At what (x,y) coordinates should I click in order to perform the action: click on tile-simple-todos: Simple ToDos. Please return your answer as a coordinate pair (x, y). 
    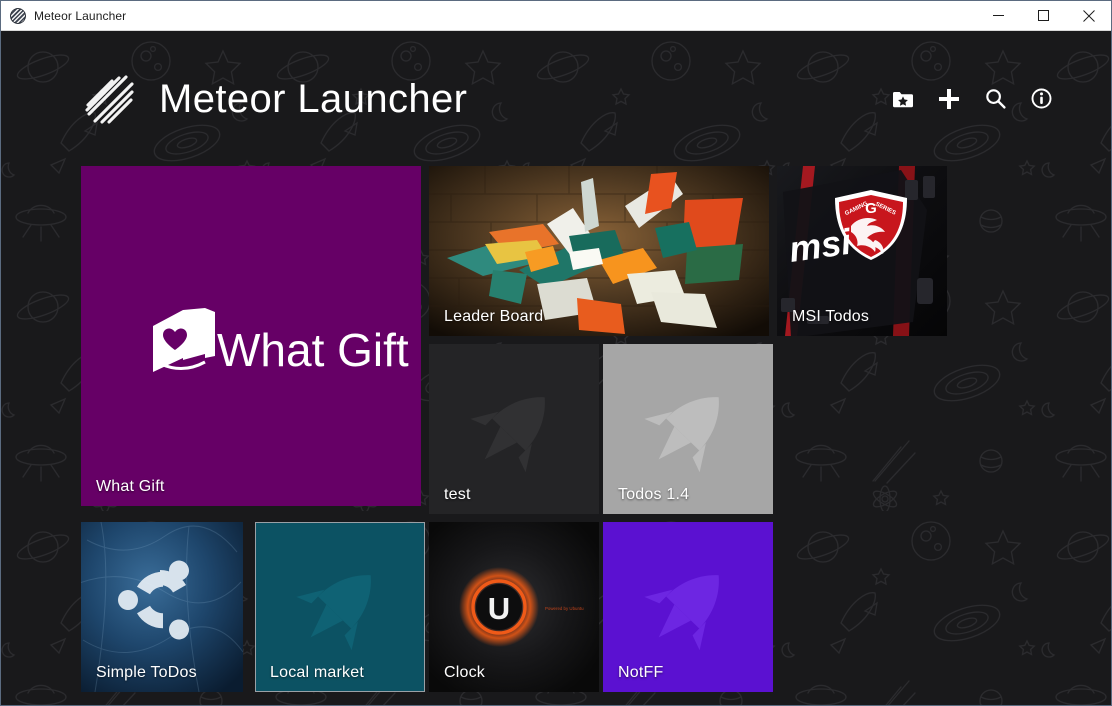
    Looking at the image, I should click on (162, 607).